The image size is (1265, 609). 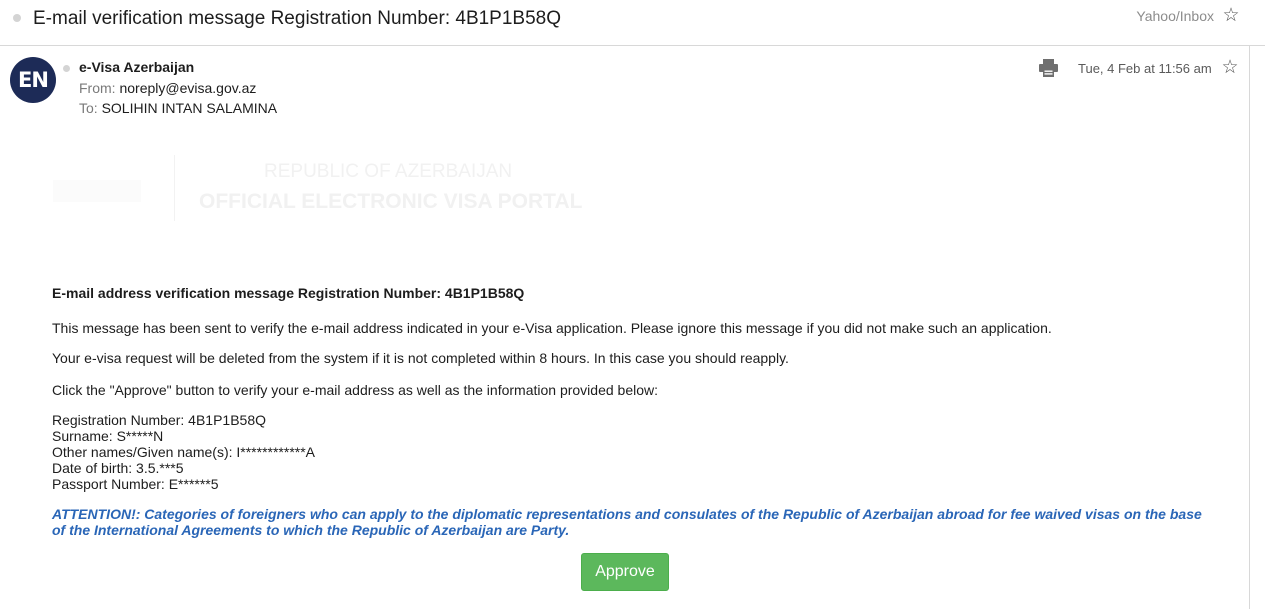 What do you see at coordinates (1175, 16) in the screenshot?
I see `folder-link: Yahoo/Inbox` at bounding box center [1175, 16].